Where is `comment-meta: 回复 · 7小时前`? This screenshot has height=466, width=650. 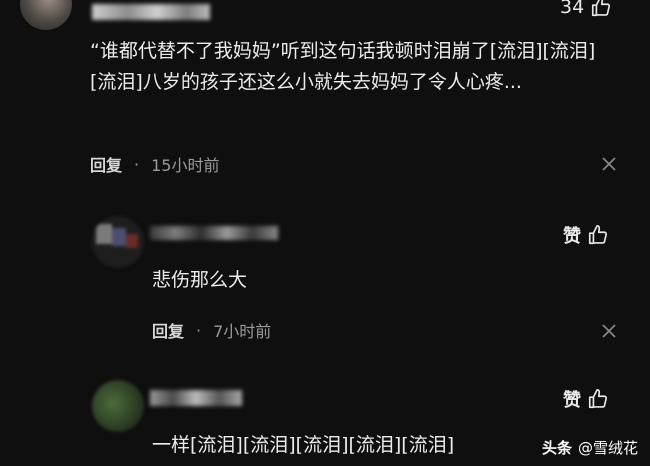
comment-meta: 回复 · 7小时前 is located at coordinates (211, 330).